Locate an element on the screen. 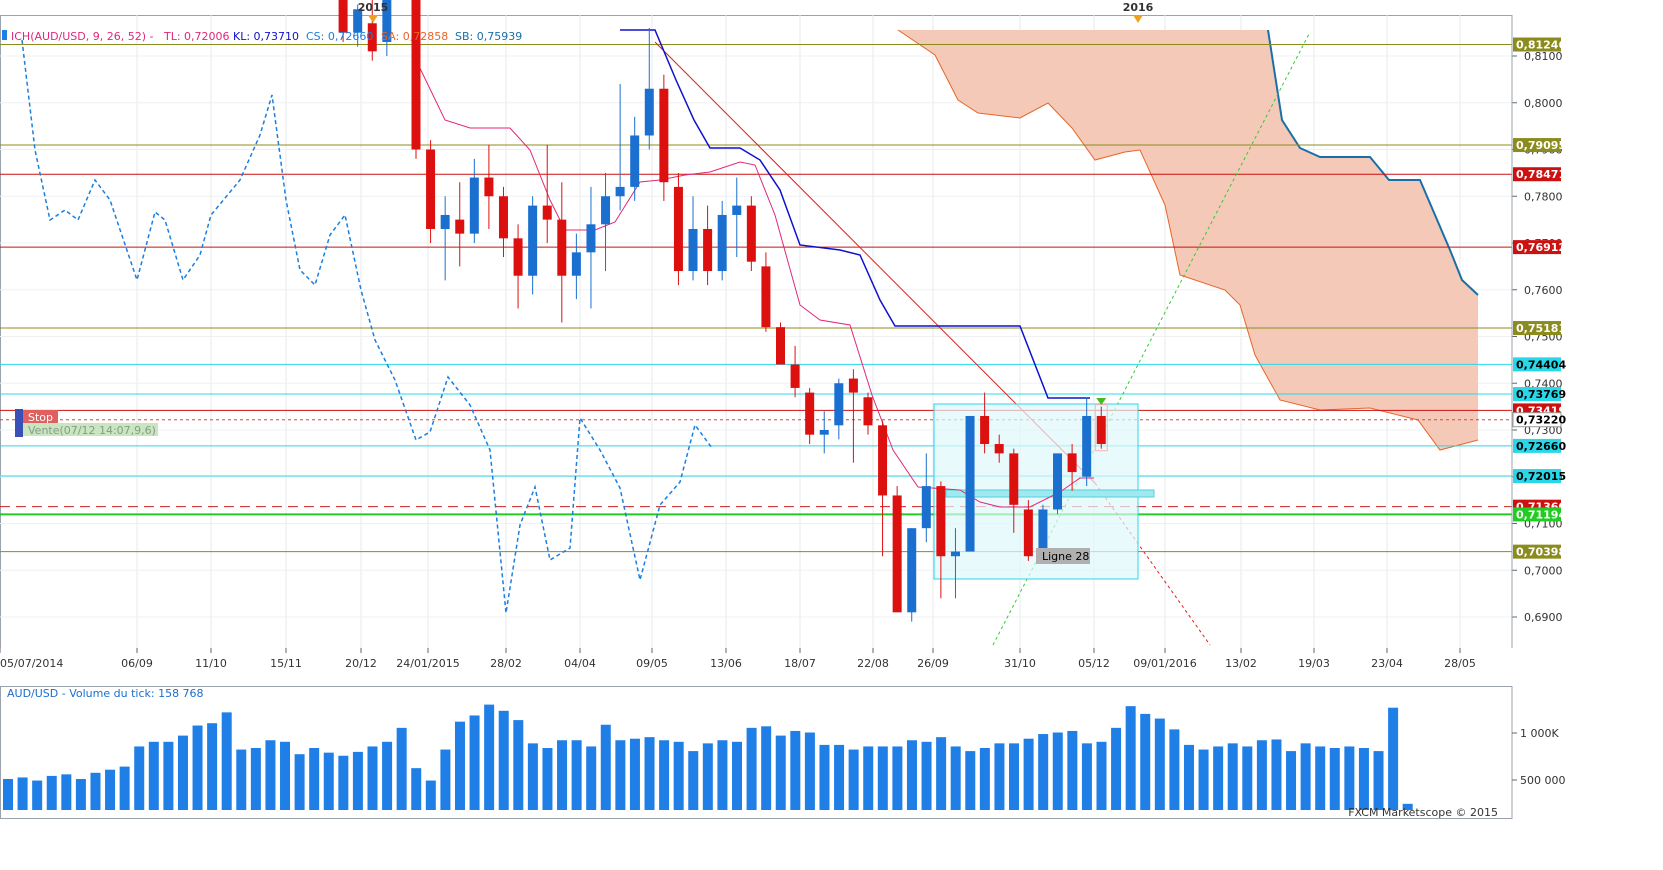  volume-tick-label: 1 000K is located at coordinates (1539, 733).